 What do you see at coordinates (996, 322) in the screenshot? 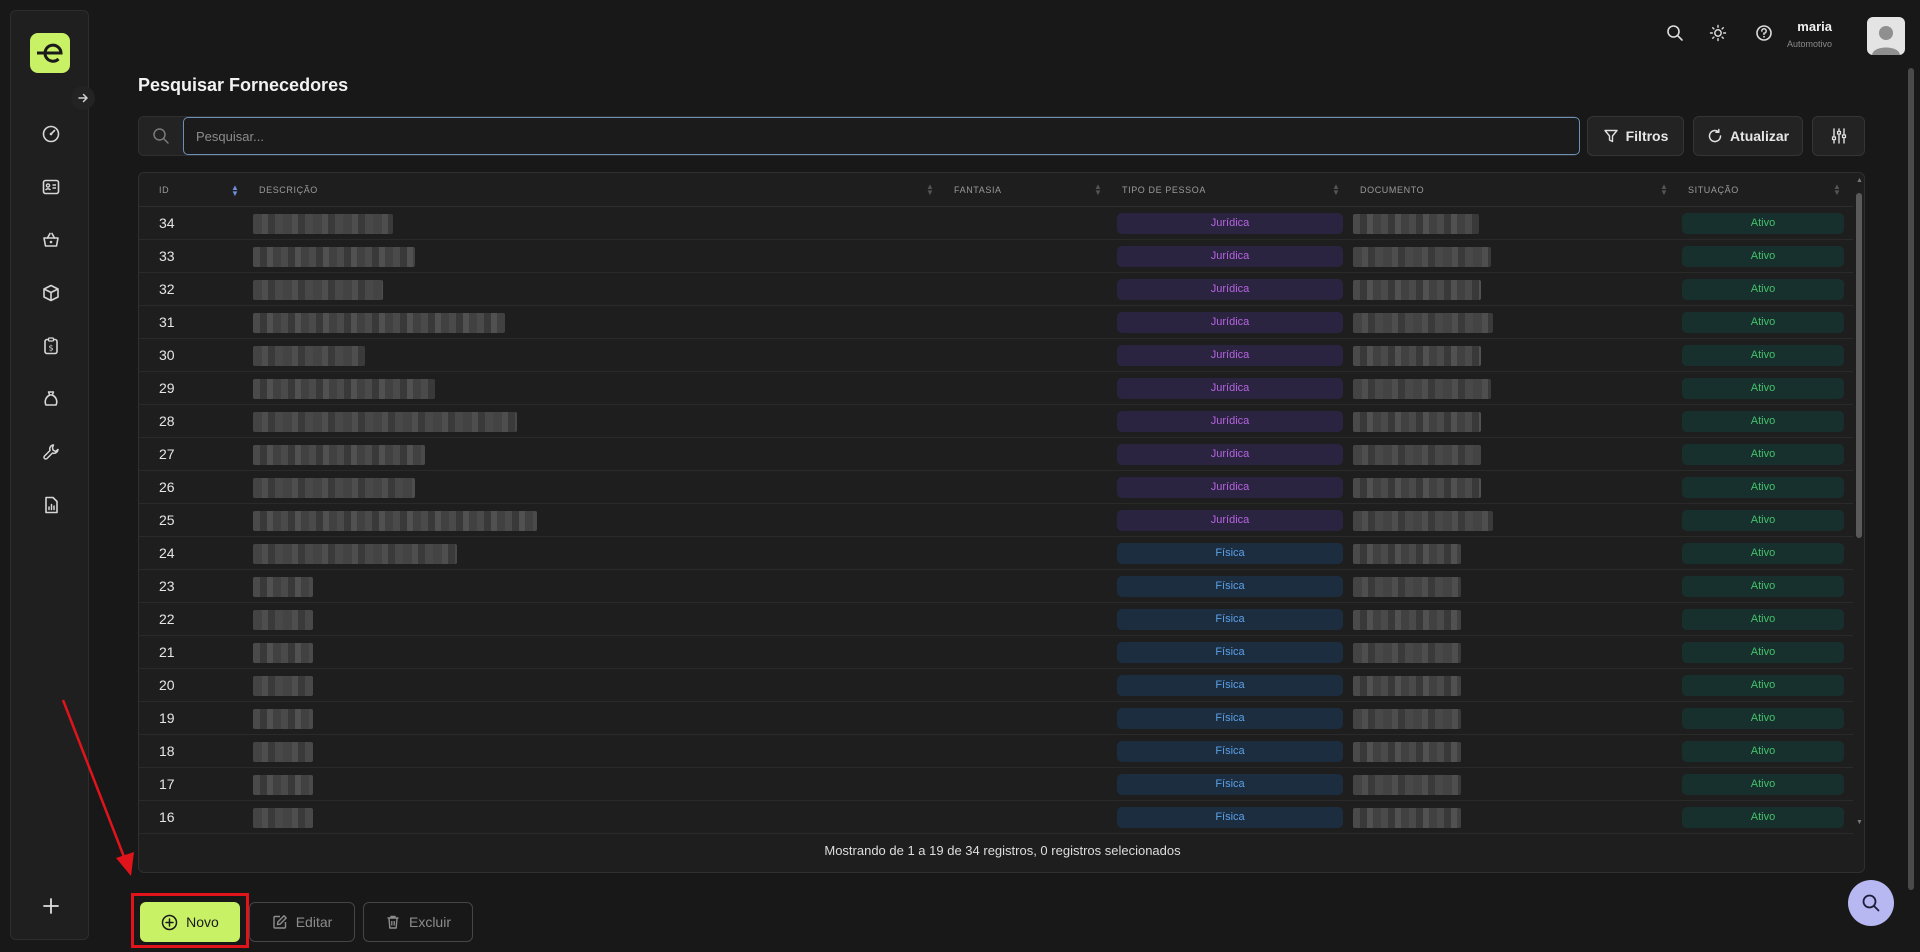
I see `table-row: 31 Jurídica Ativo` at bounding box center [996, 322].